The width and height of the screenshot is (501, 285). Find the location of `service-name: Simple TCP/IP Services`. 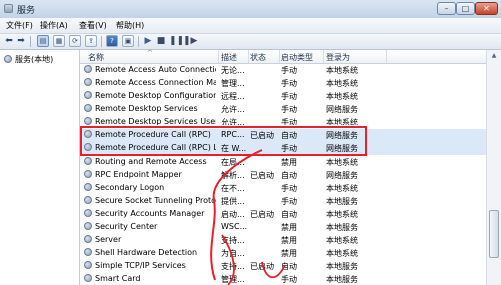

service-name: Simple TCP/IP Services is located at coordinates (140, 265).